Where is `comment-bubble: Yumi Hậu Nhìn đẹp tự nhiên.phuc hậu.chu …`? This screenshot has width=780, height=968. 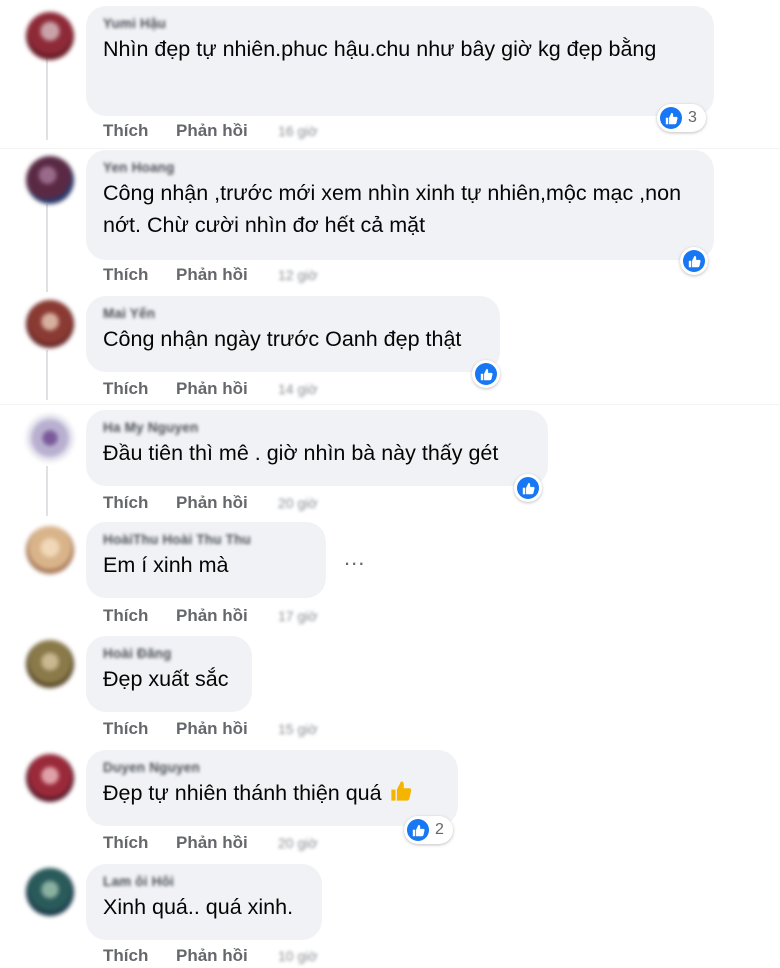 comment-bubble: Yumi Hậu Nhìn đẹp tự nhiên.phuc hậu.chu … is located at coordinates (400, 61).